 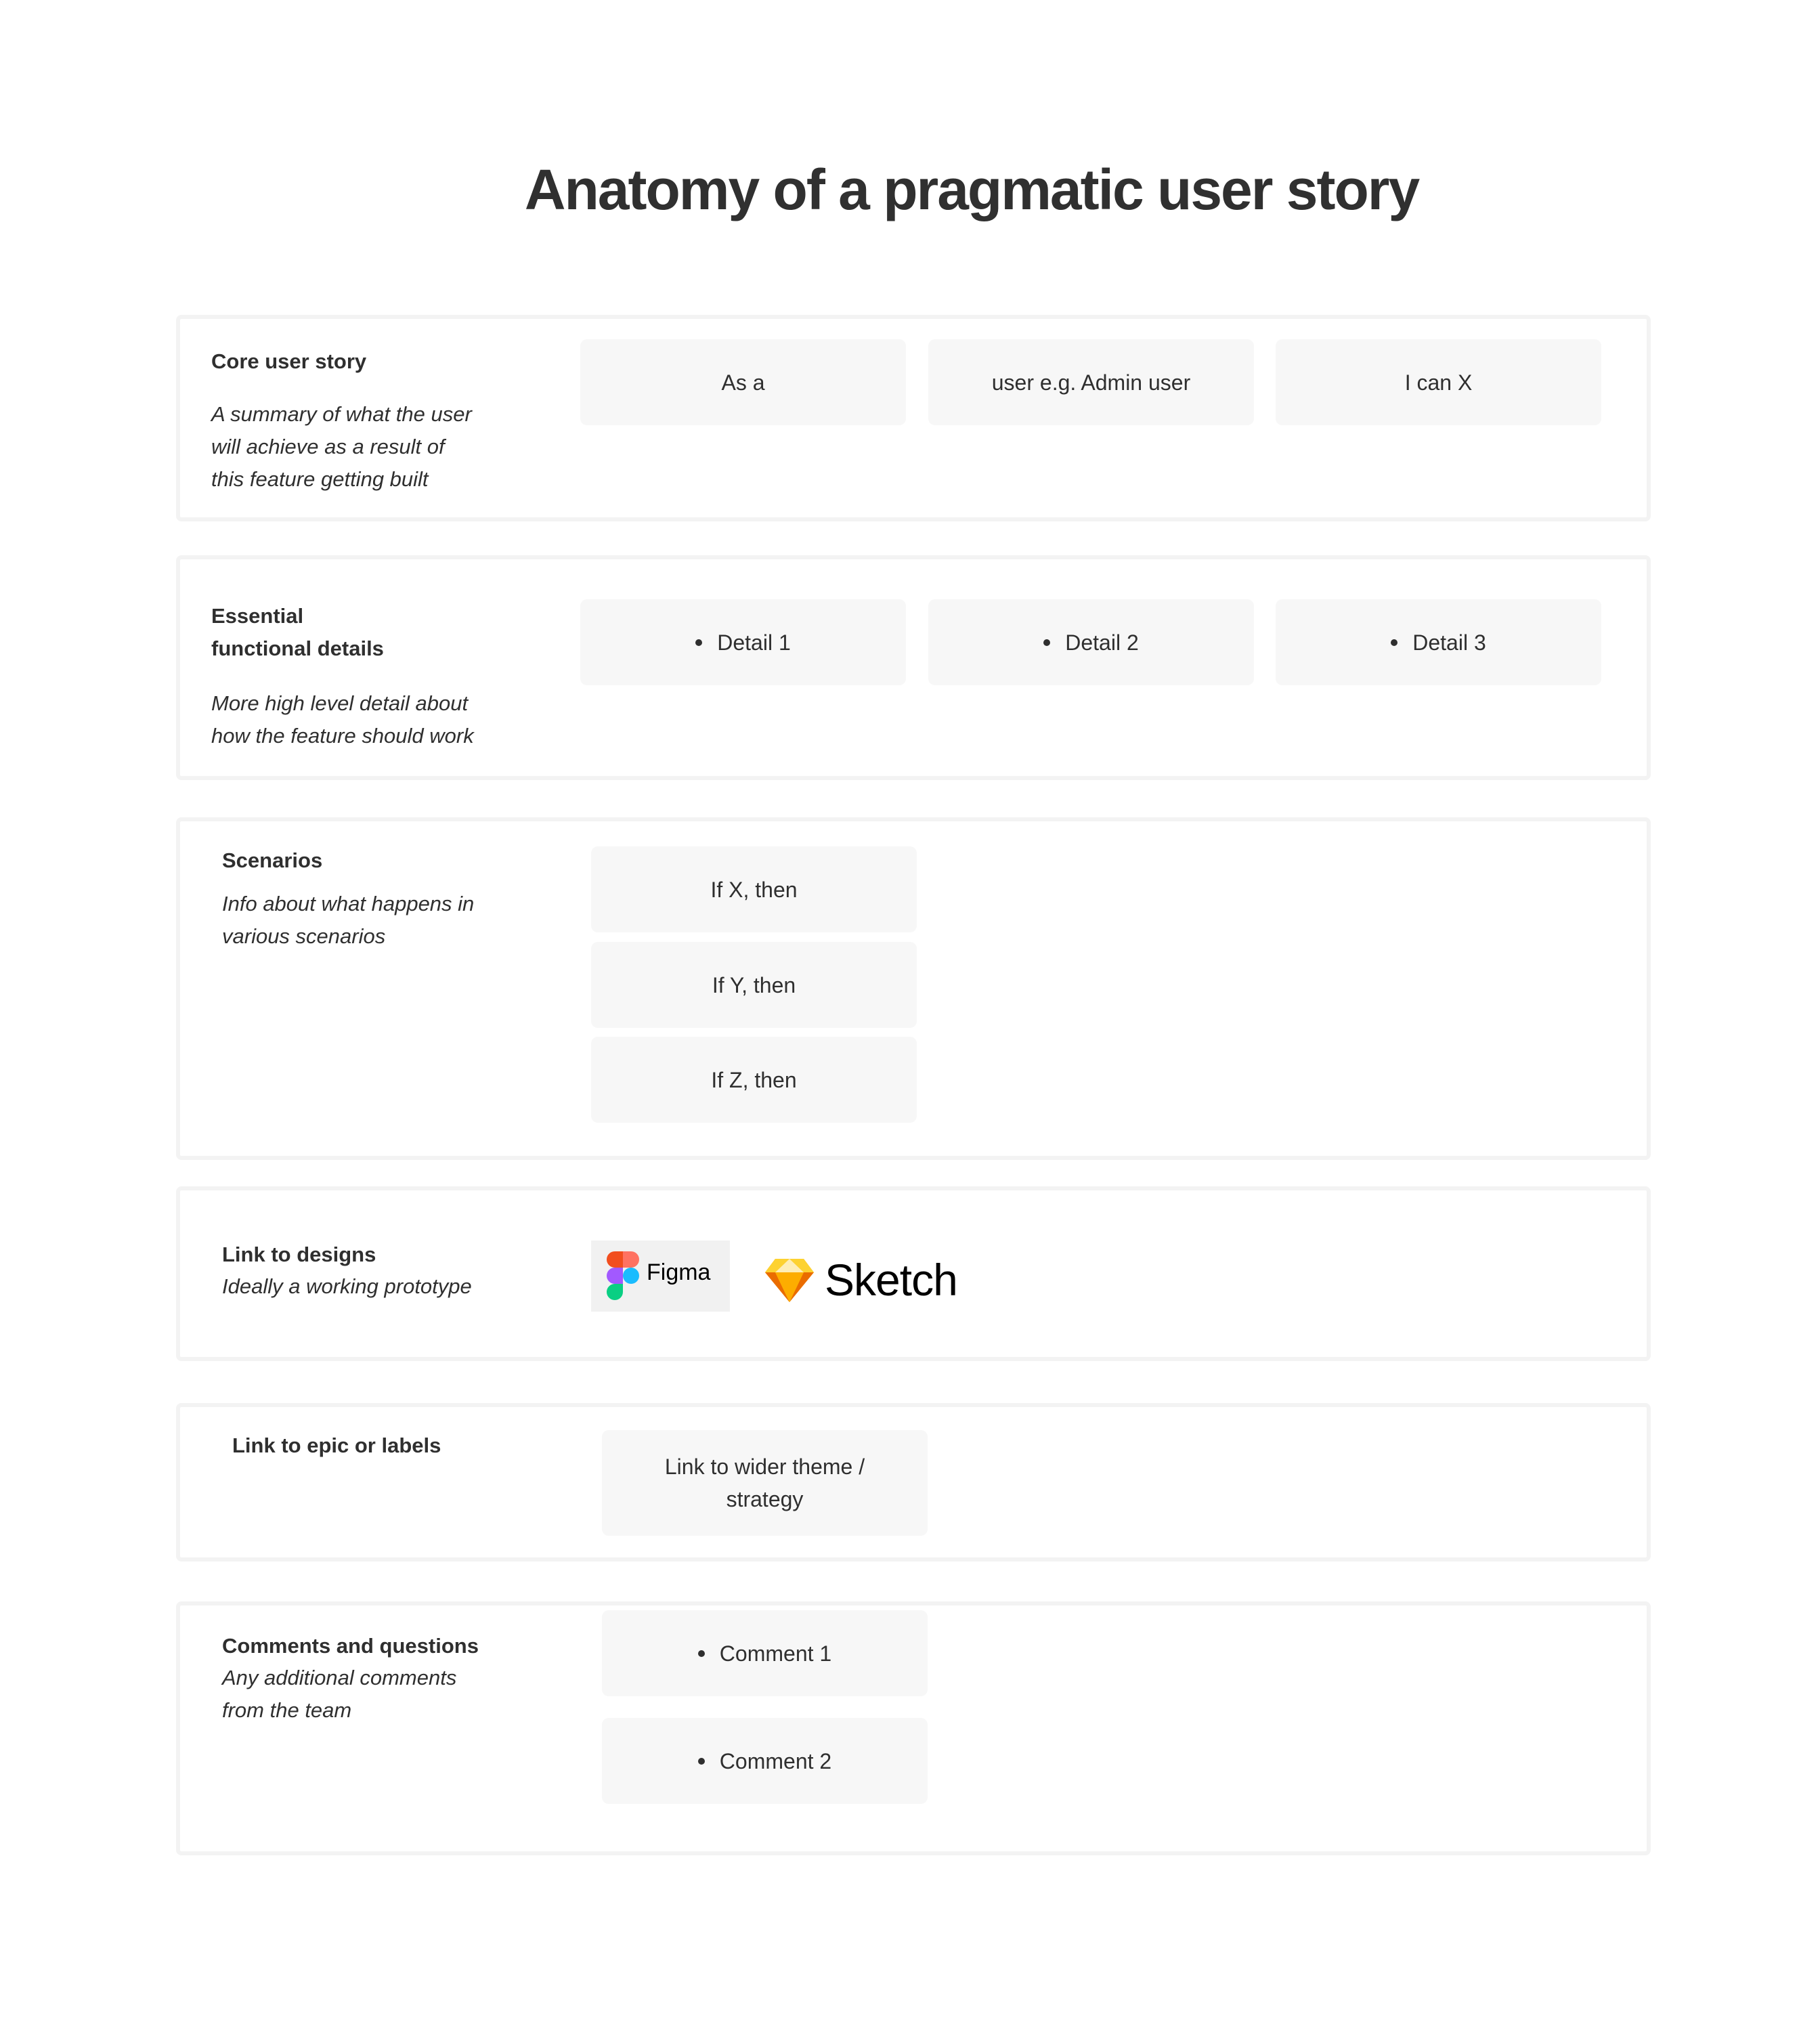 What do you see at coordinates (754, 889) in the screenshot?
I see `scenario-cell: If X, then` at bounding box center [754, 889].